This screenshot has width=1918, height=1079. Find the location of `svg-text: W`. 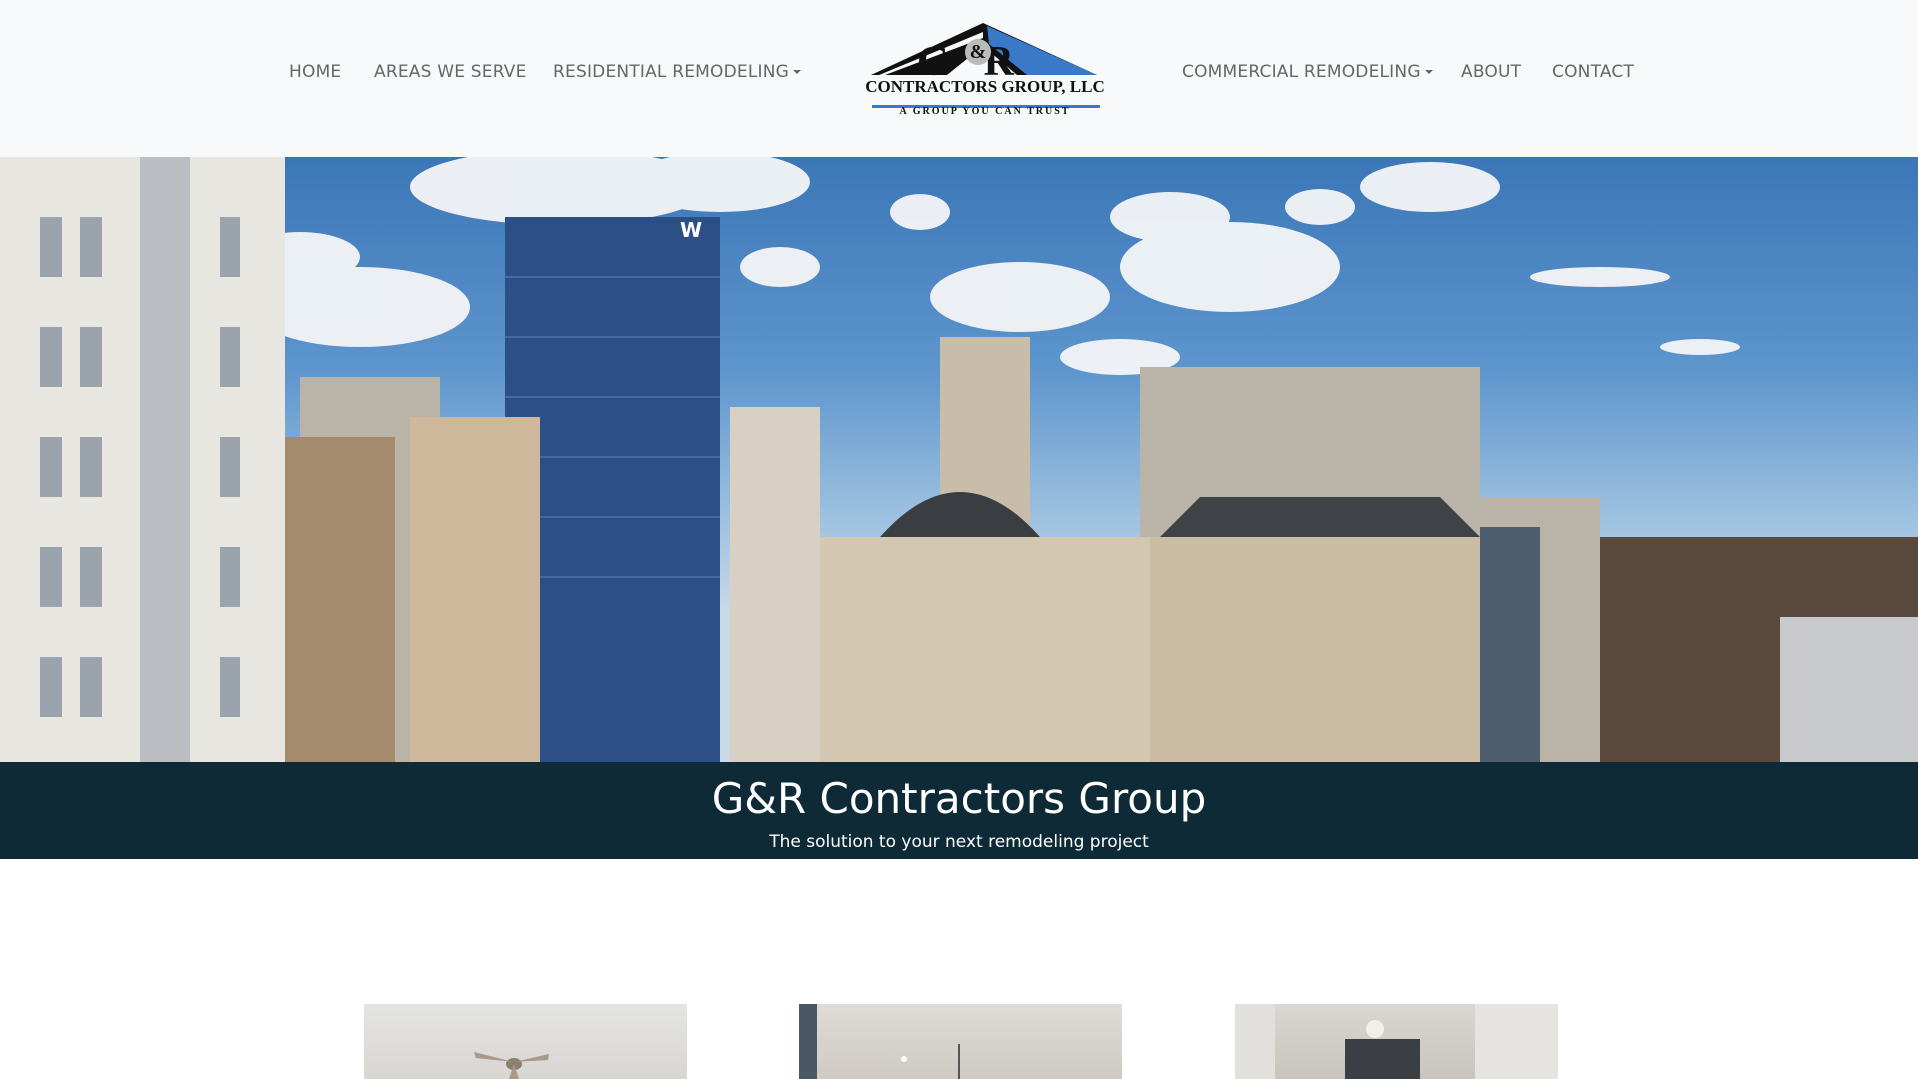

svg-text: W is located at coordinates (691, 230).